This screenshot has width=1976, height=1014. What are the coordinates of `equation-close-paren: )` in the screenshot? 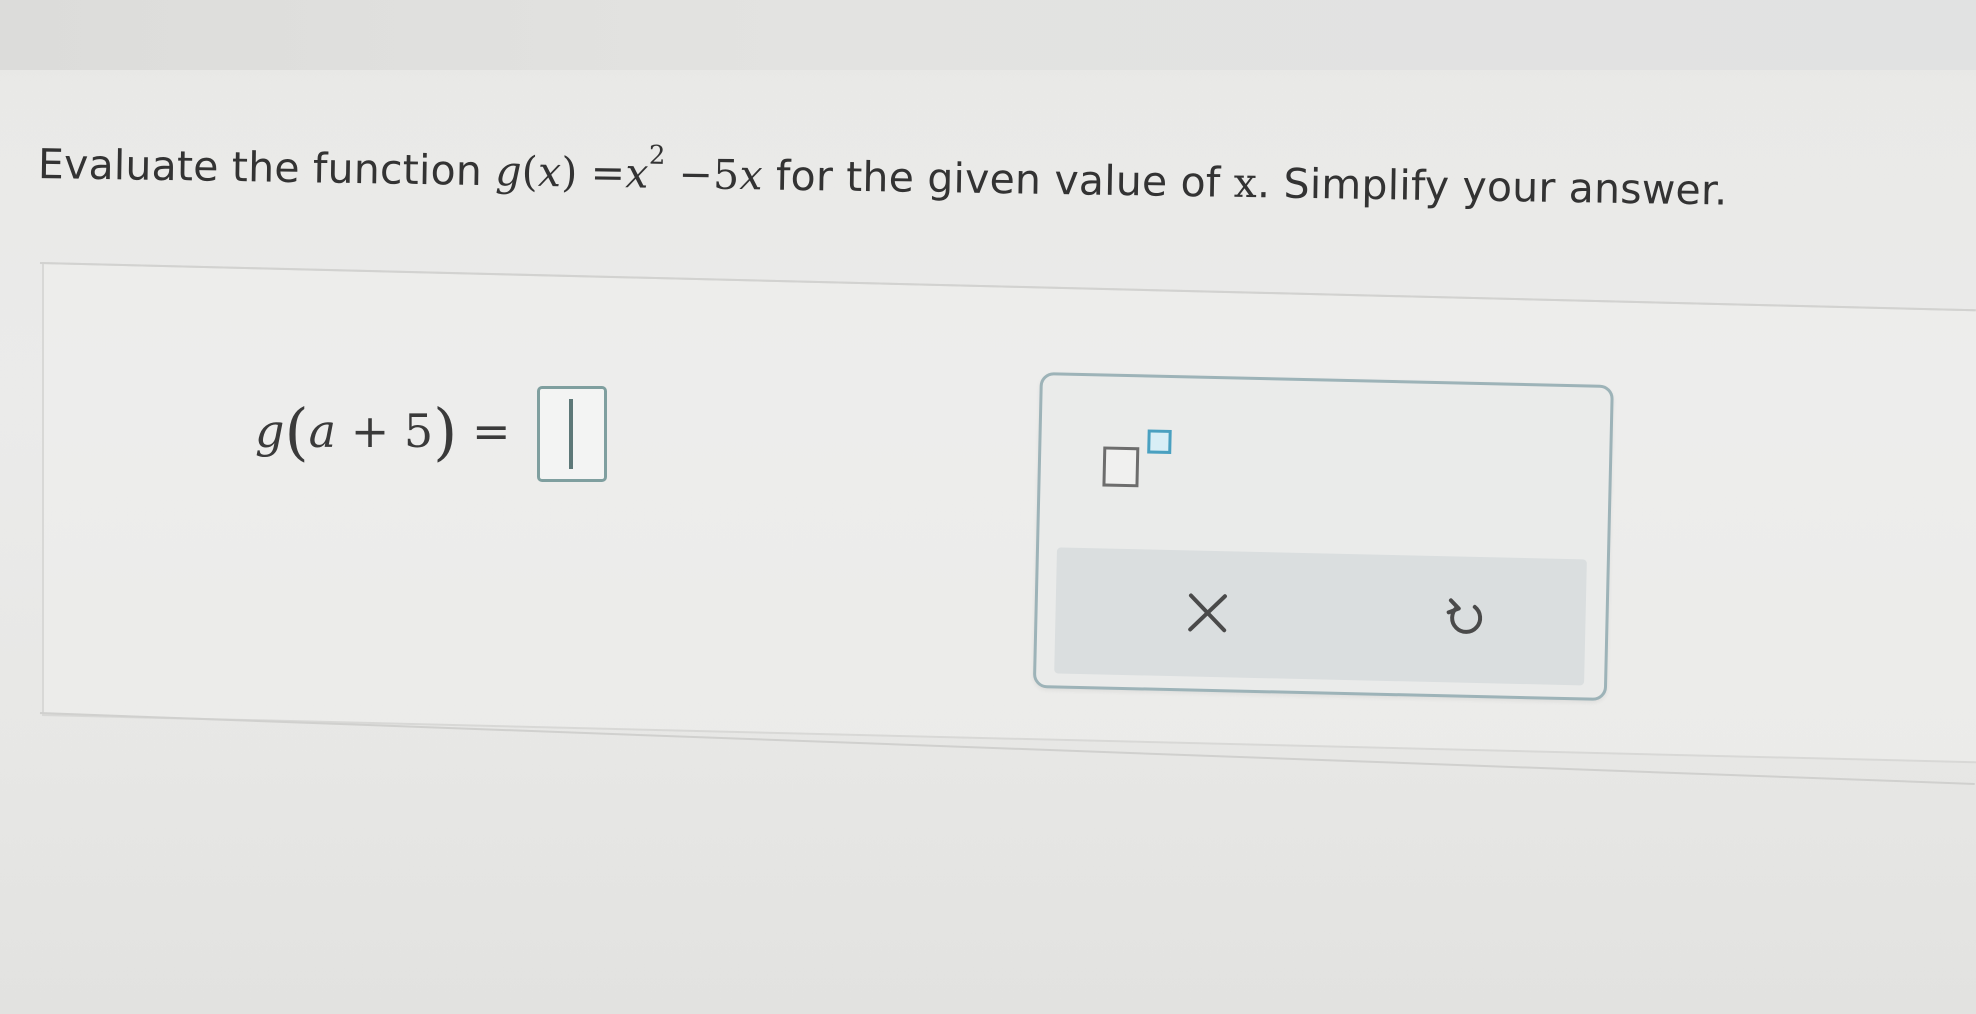 It's located at (445, 431).